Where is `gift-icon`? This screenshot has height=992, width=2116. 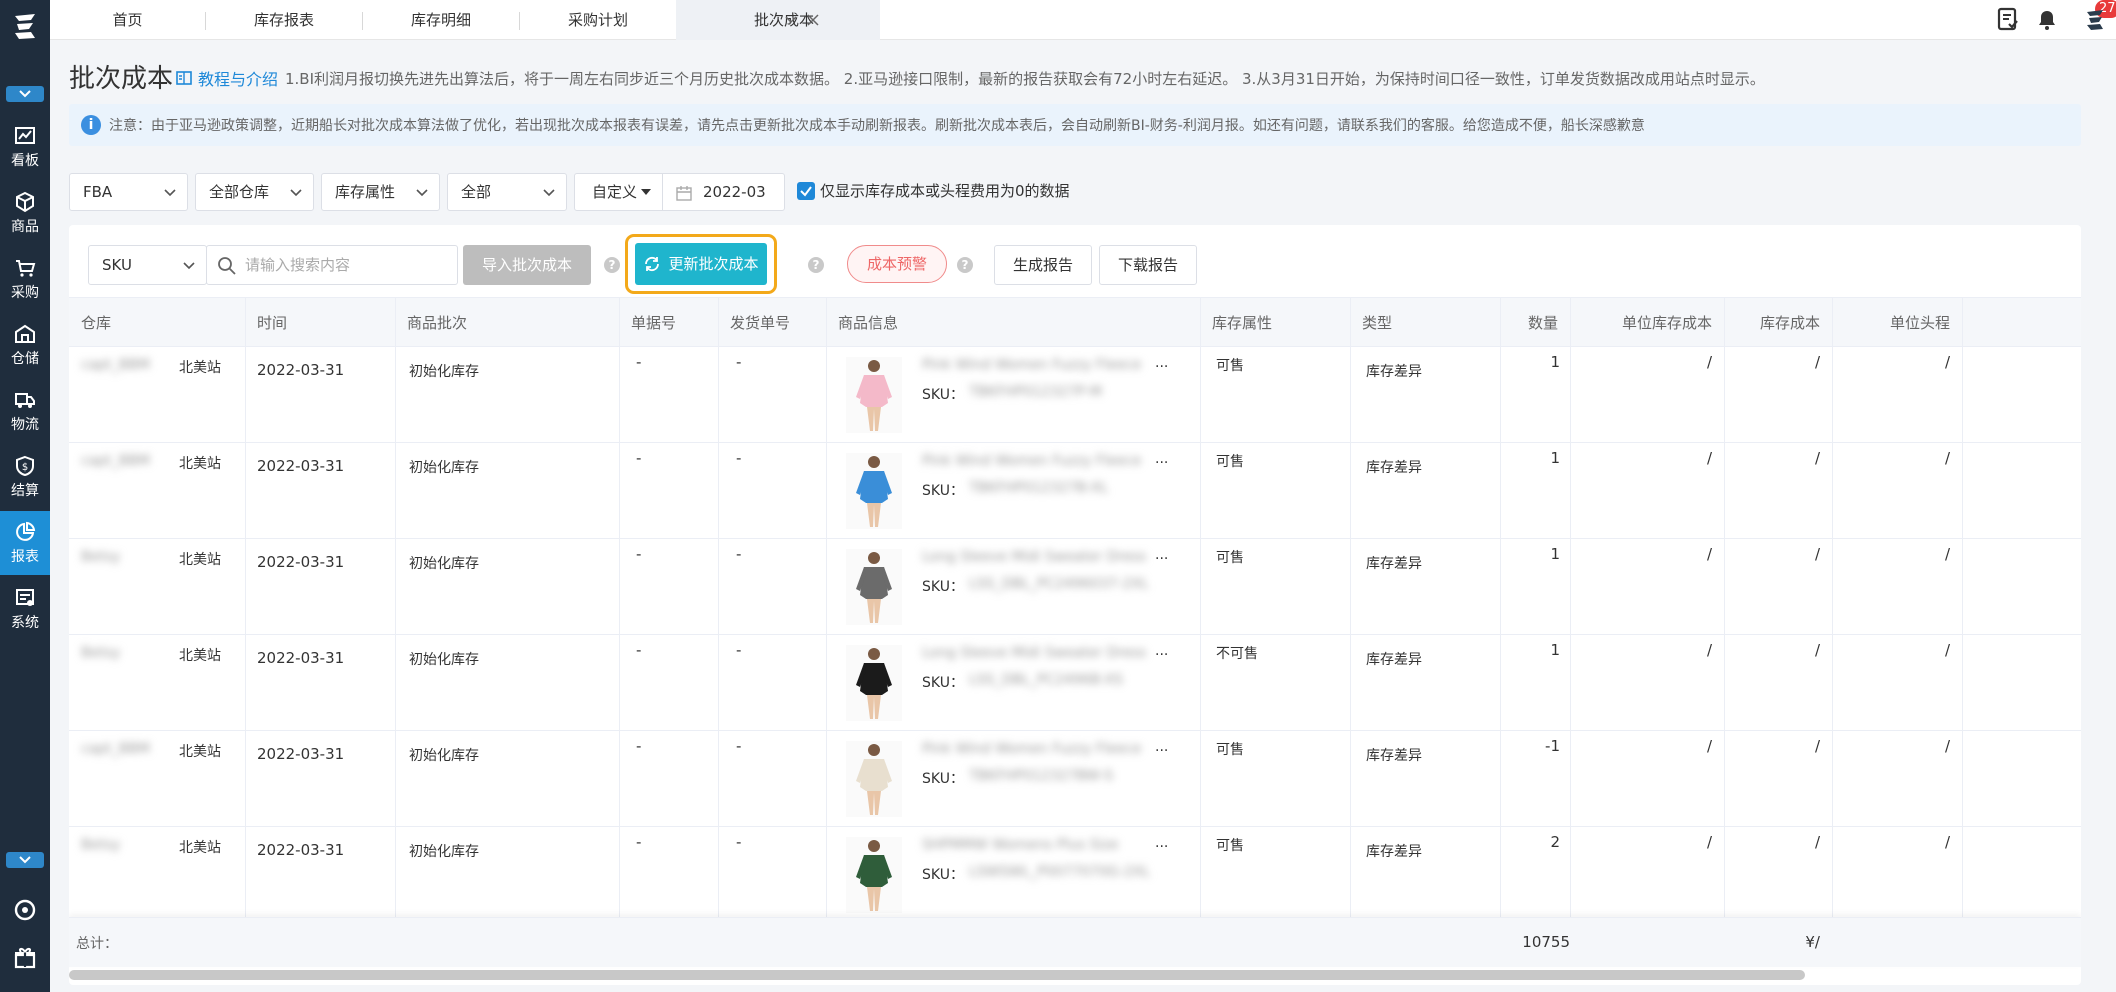 gift-icon is located at coordinates (25, 958).